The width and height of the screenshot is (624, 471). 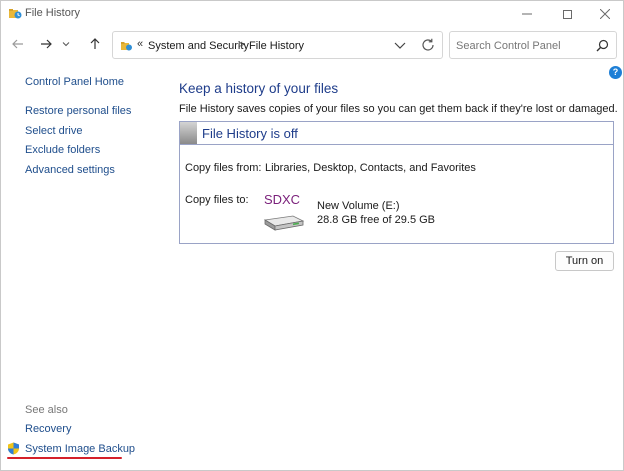 What do you see at coordinates (508, 46) in the screenshot?
I see `search-input: Search Control Panel` at bounding box center [508, 46].